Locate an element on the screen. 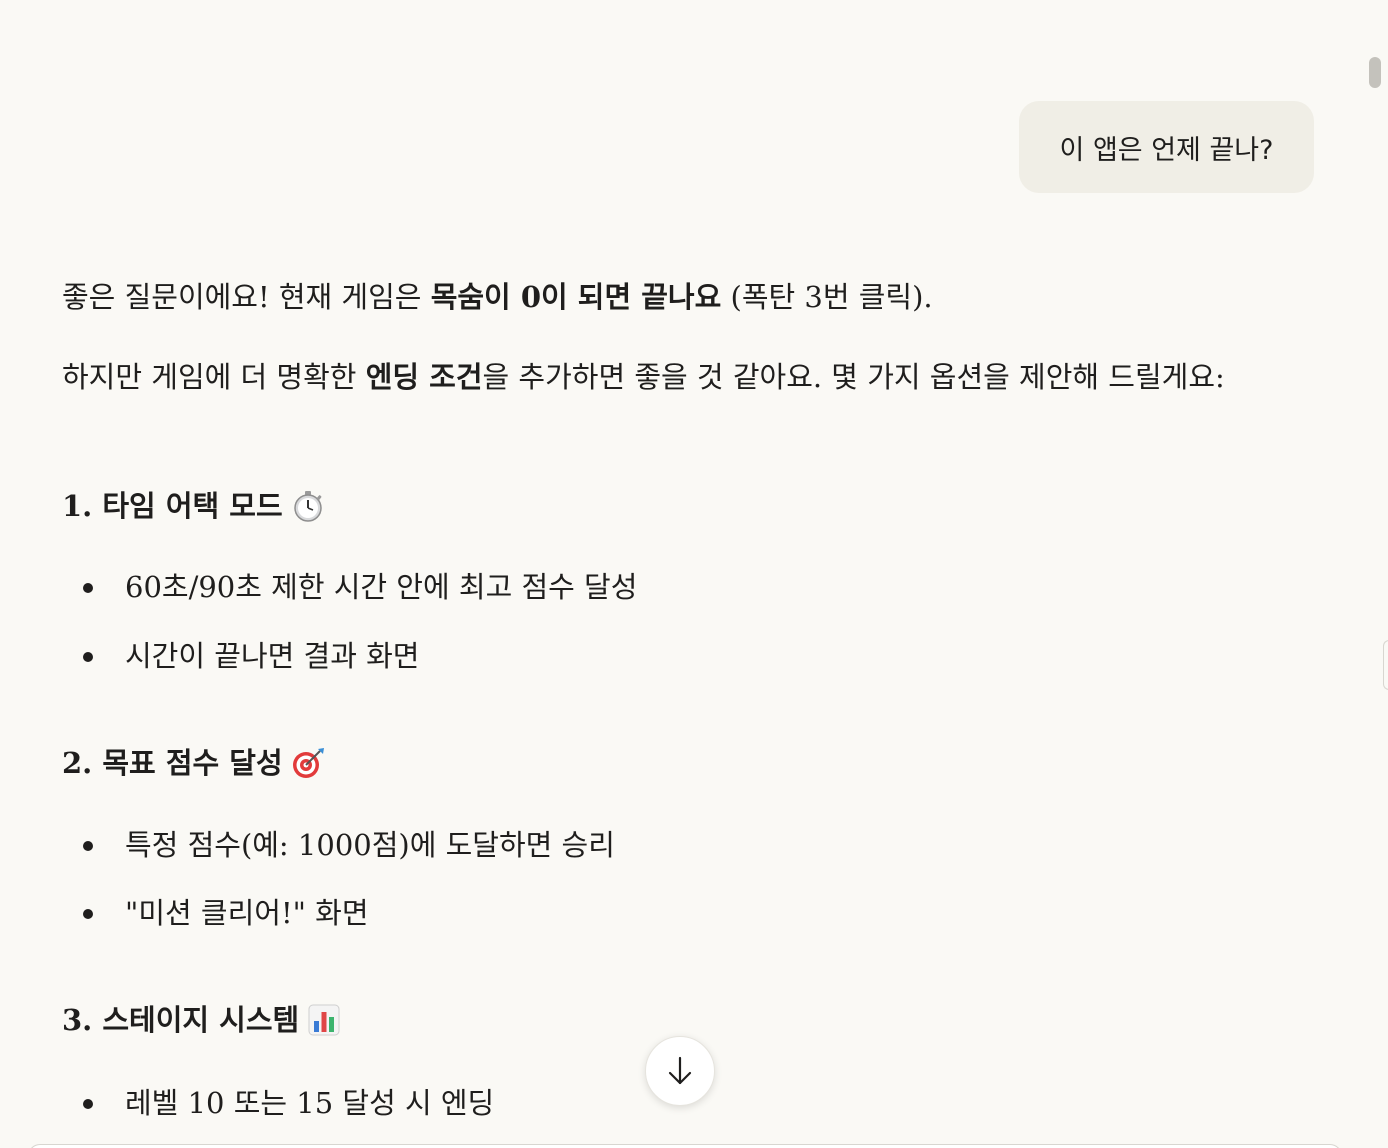  reply-text: 을 추가하면 좋을 것 같아요. 몇 가지 옵션을 제안해 드릴게요: is located at coordinates (853, 377).